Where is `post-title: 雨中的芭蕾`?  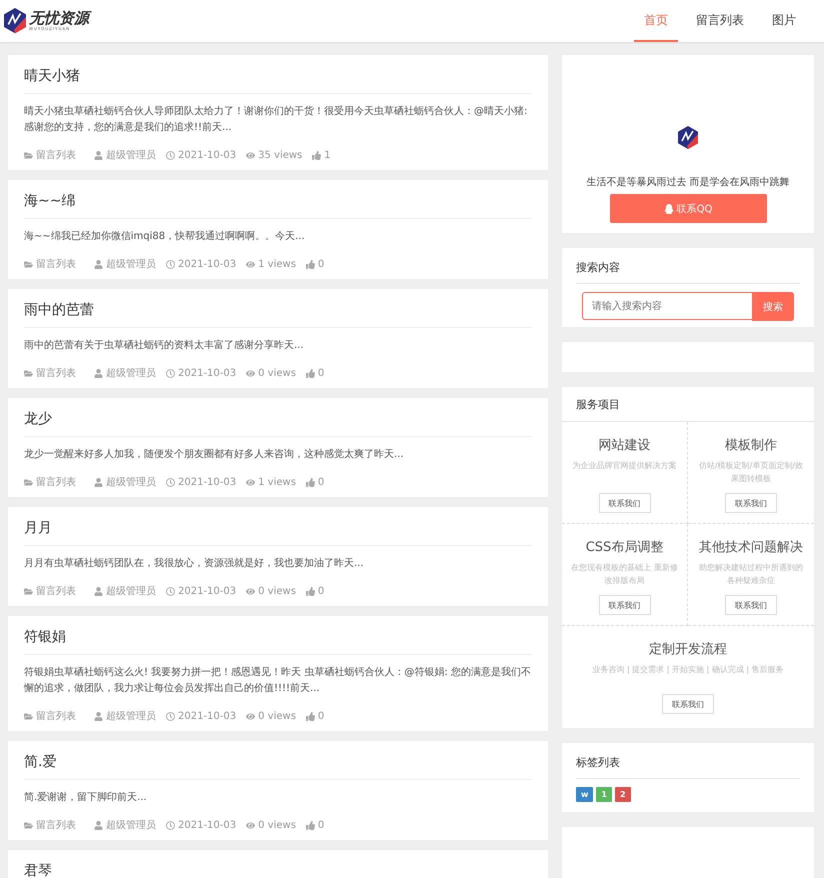 post-title: 雨中的芭蕾 is located at coordinates (278, 313).